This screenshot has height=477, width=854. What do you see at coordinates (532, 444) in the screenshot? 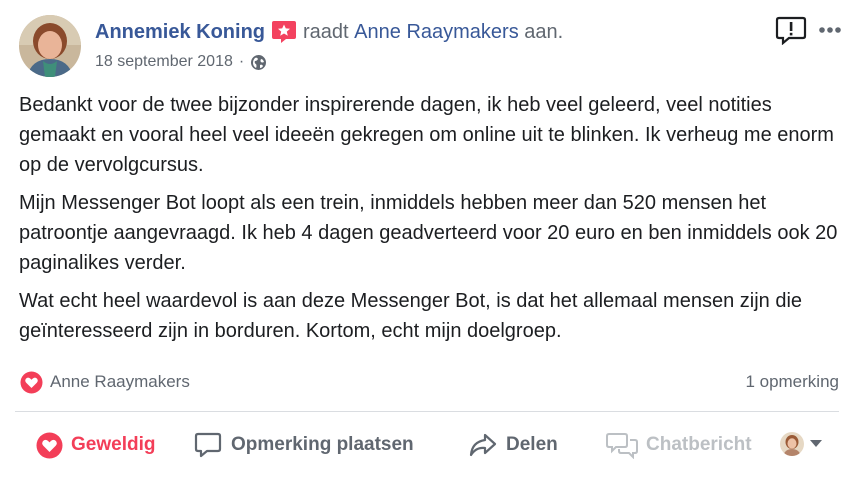
I see `share-label: Delen` at bounding box center [532, 444].